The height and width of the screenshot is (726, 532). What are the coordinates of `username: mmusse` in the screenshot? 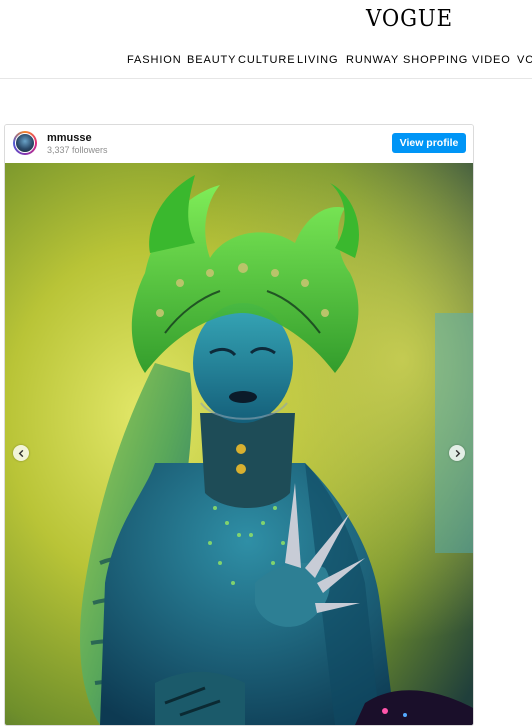 It's located at (69, 138).